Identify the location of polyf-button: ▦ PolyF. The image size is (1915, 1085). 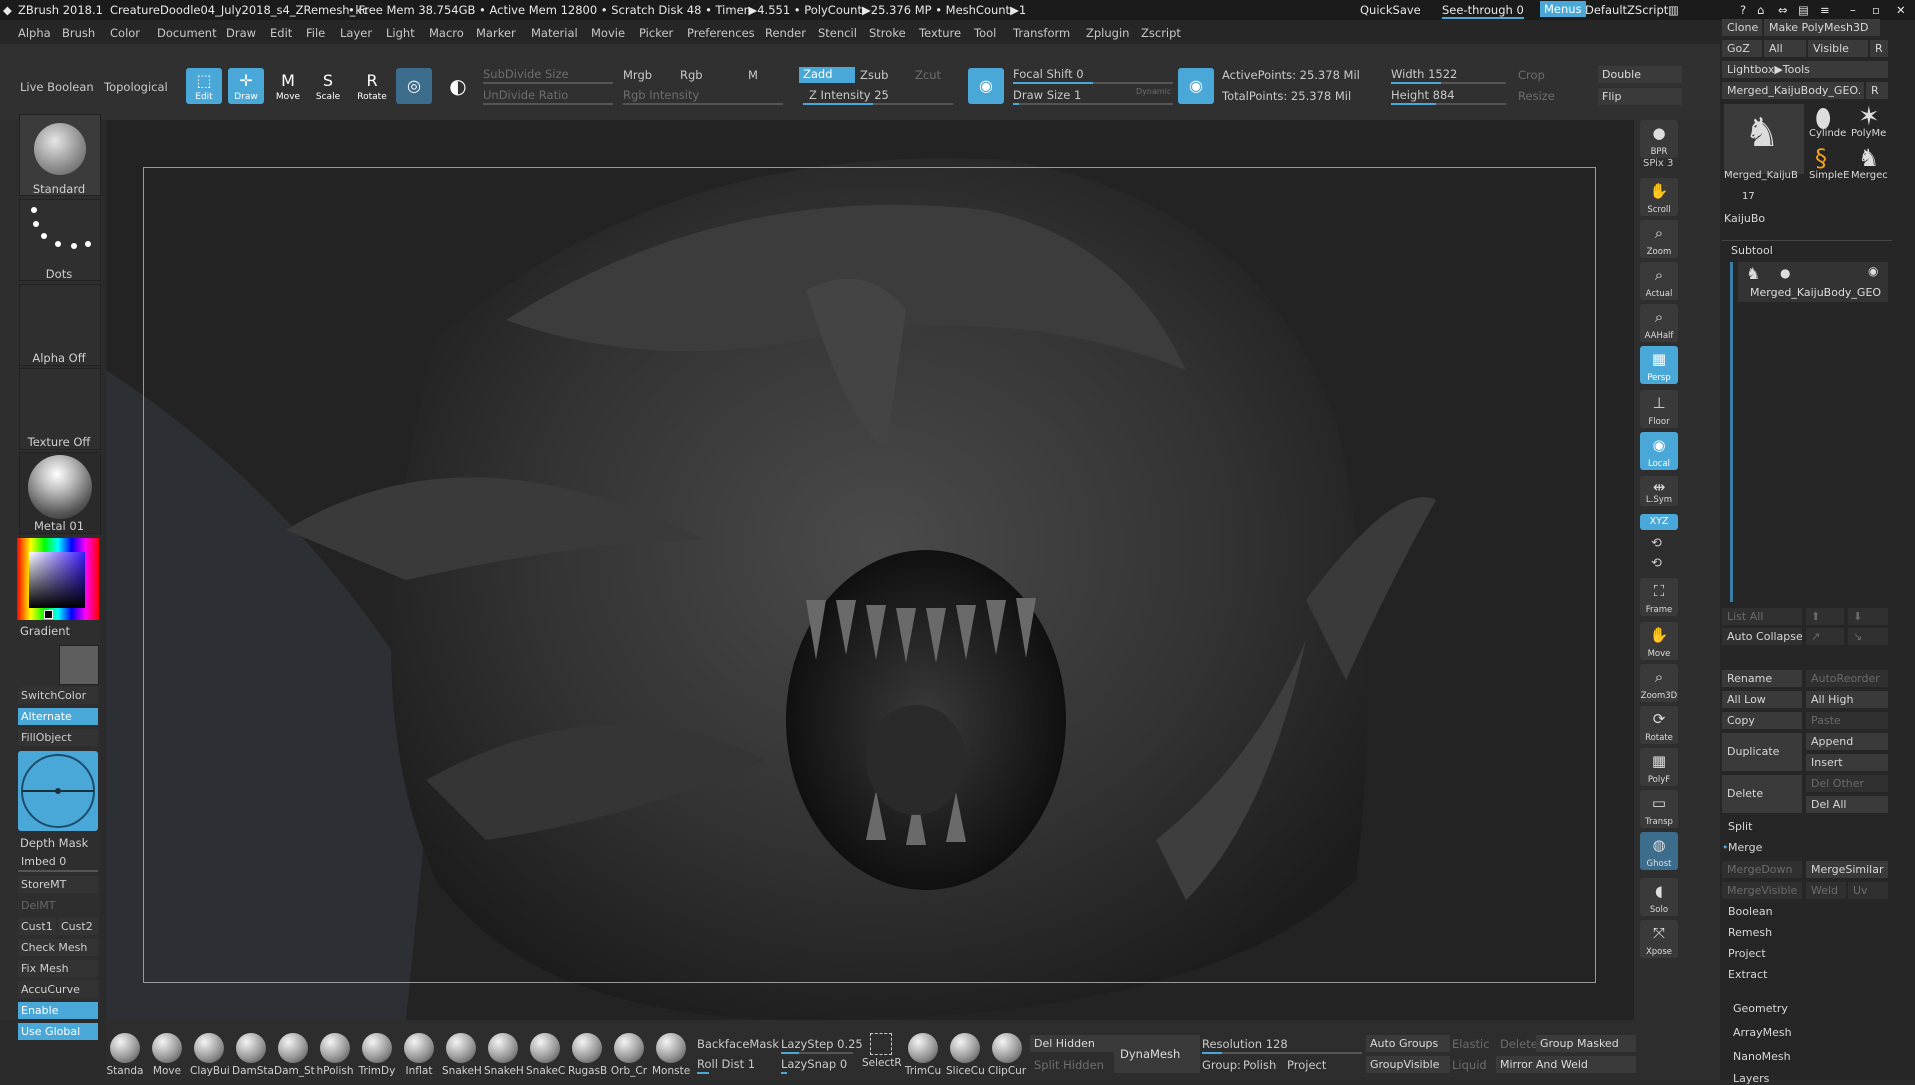
(1659, 767).